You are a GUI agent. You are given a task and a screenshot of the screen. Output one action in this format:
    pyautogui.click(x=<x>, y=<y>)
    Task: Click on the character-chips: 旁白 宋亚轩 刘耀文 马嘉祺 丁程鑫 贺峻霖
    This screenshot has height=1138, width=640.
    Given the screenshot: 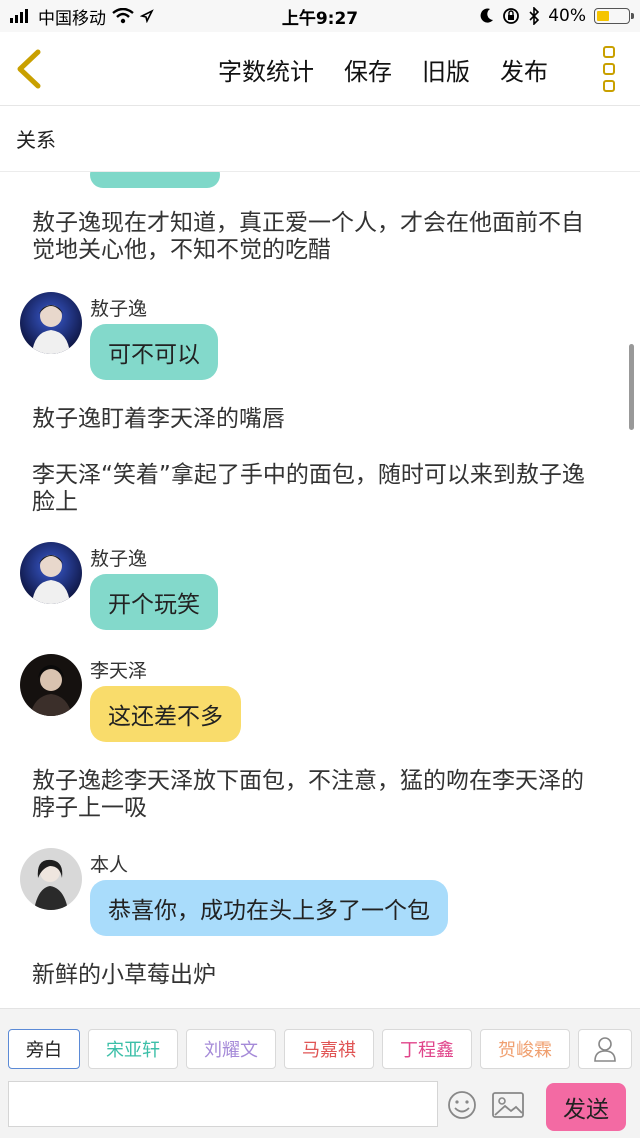 What is the action you would take?
    pyautogui.click(x=289, y=1049)
    